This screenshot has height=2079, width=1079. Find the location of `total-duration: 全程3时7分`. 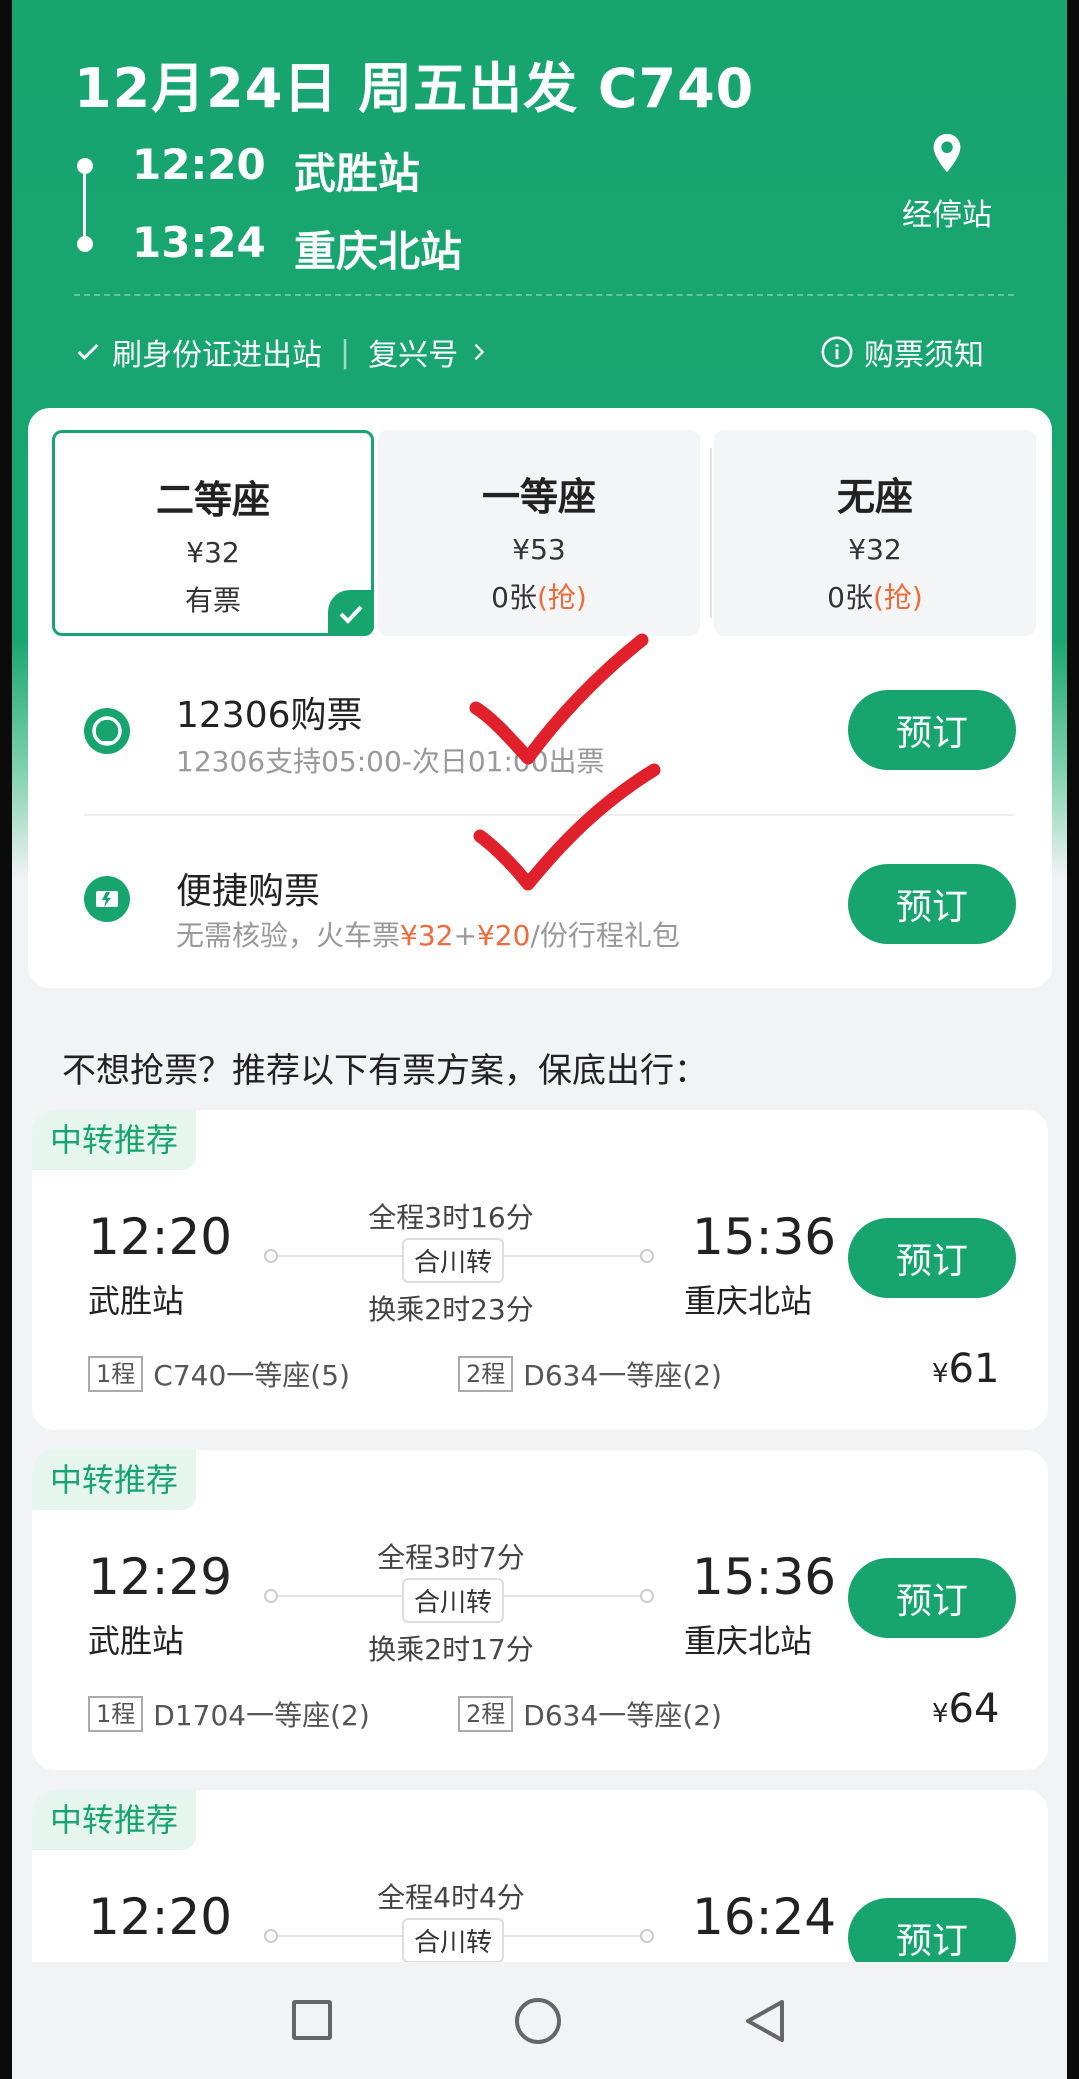

total-duration: 全程3时7分 is located at coordinates (451, 1557).